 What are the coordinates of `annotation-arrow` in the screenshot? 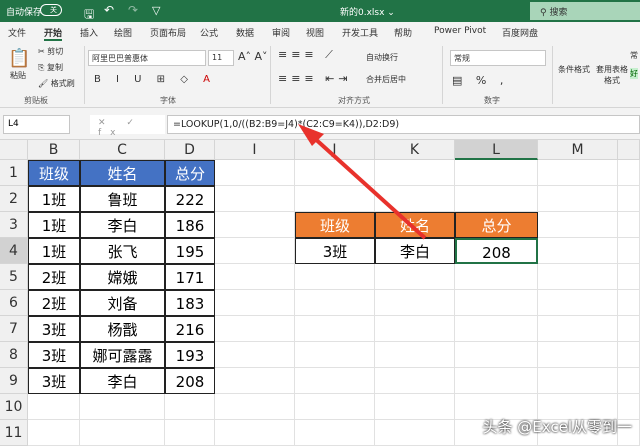 It's located at (362, 182).